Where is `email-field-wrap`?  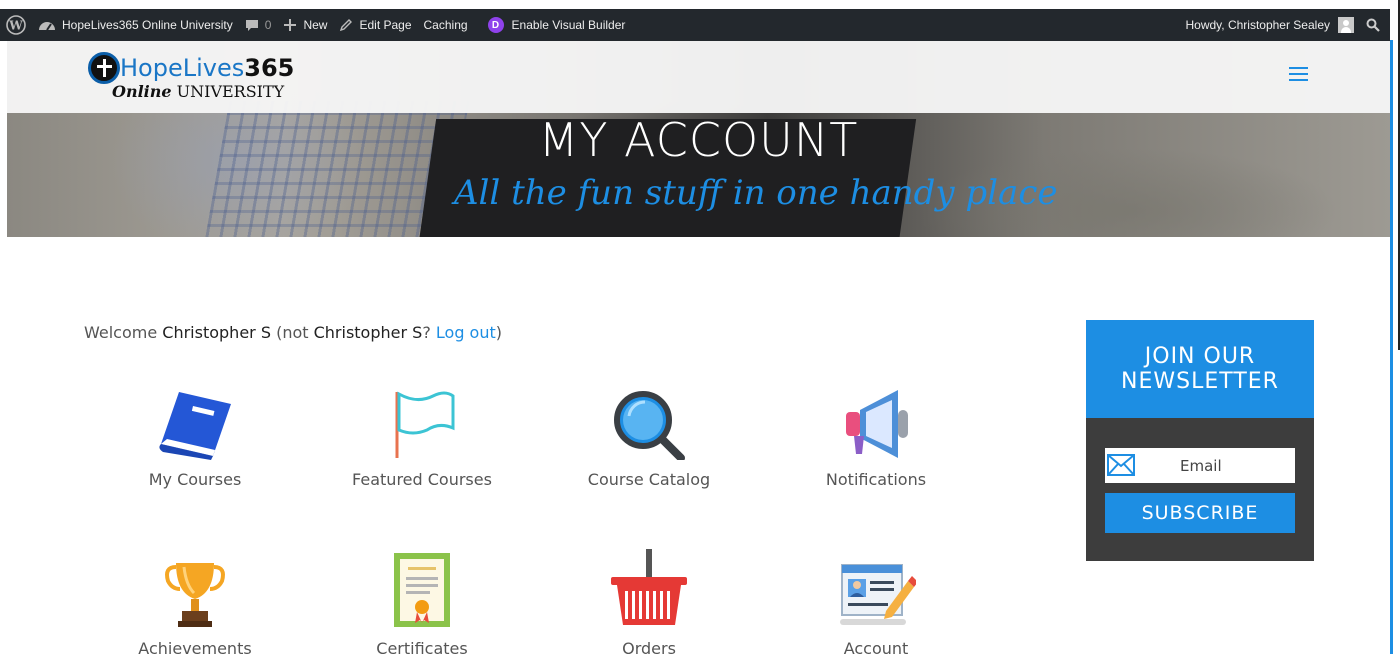 email-field-wrap is located at coordinates (1200, 465).